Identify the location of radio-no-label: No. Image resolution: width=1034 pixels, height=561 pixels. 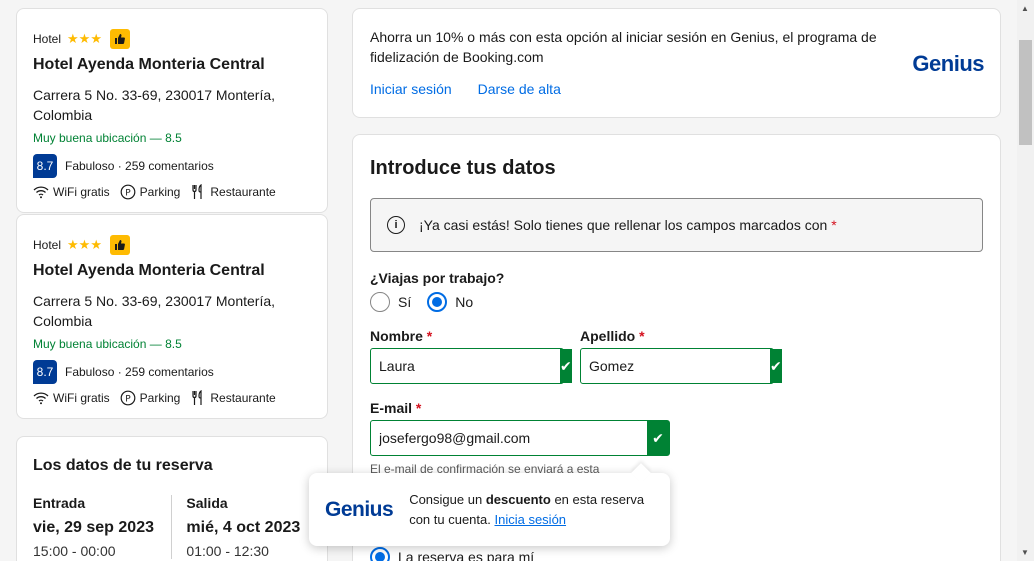
(464, 302).